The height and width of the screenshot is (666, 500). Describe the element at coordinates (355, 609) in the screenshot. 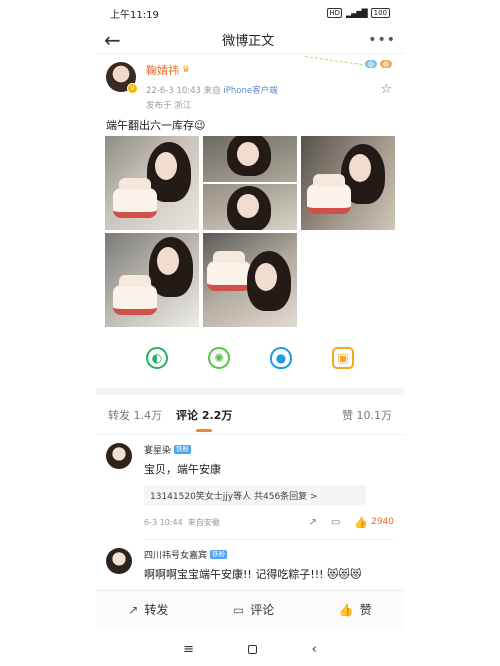

I see `like-button: 👍 赞` at that location.